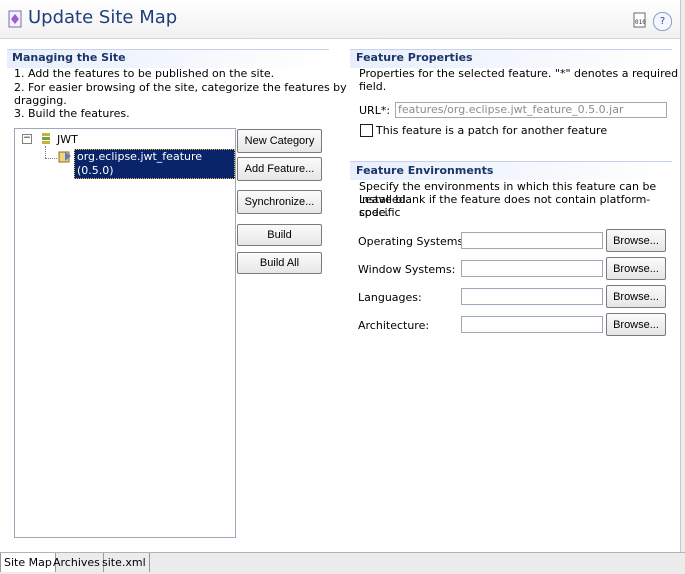  Describe the element at coordinates (67, 139) in the screenshot. I see `tree-category-jwt: JWT` at that location.